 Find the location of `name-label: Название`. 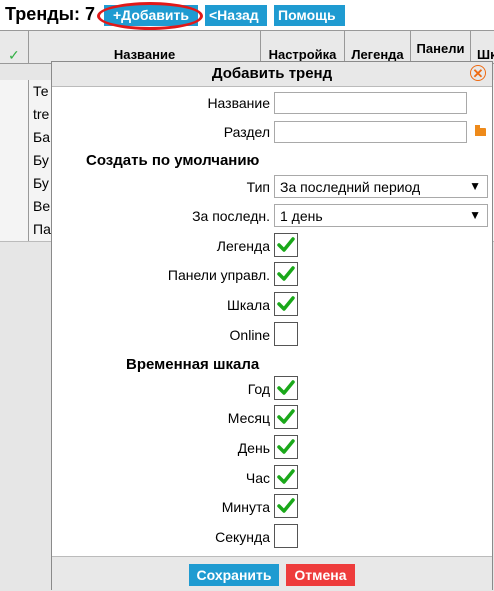

name-label: Название is located at coordinates (238, 103).